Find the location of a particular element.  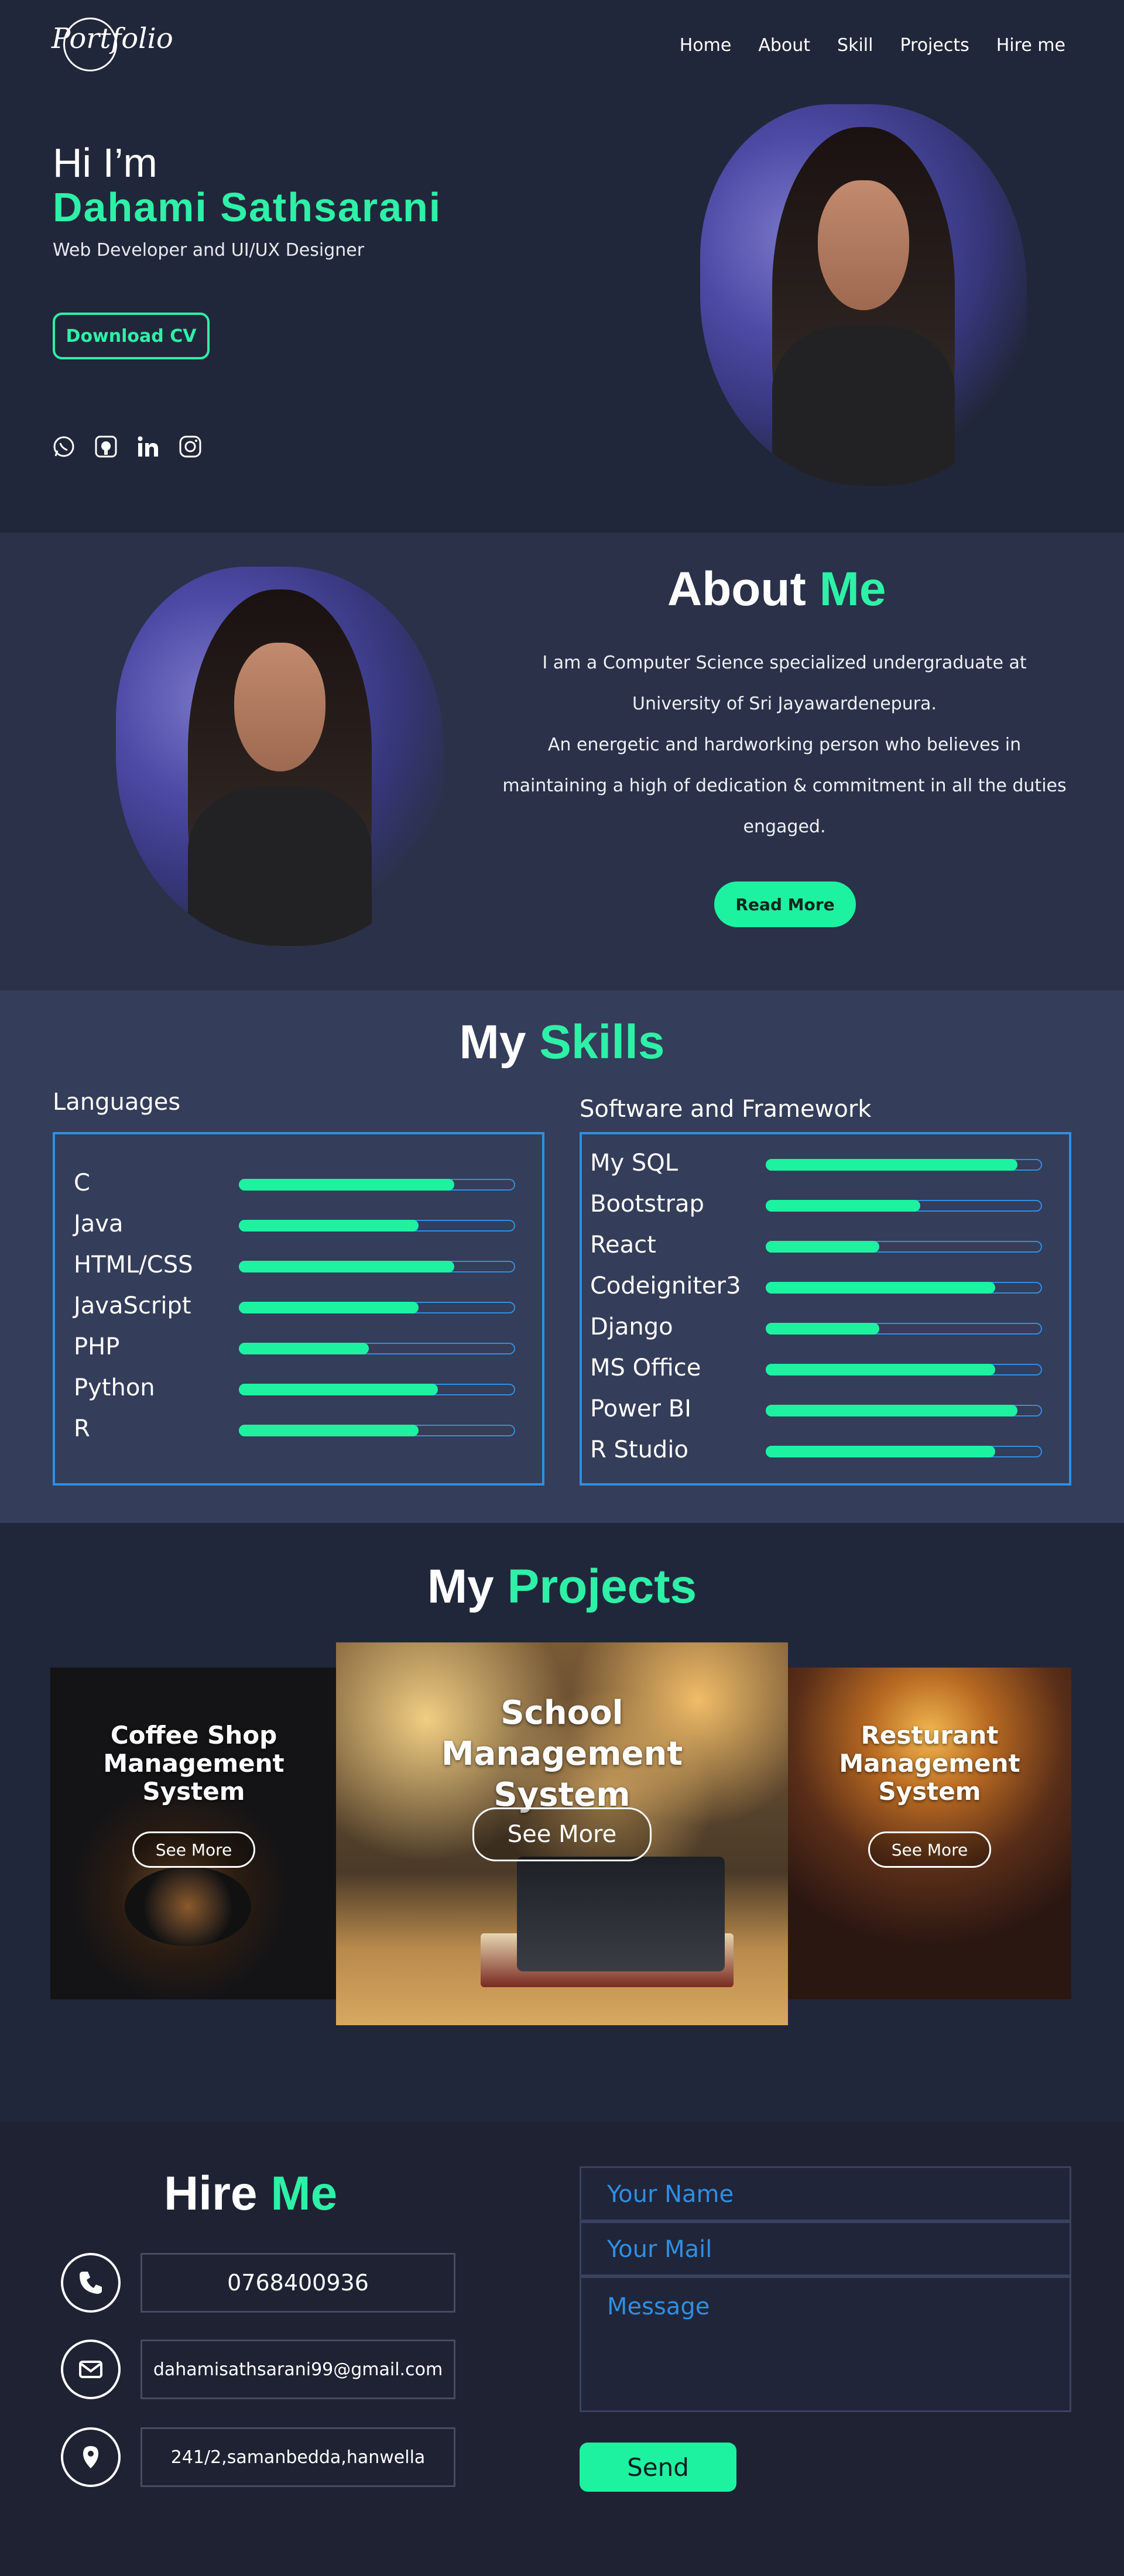

languages-heading: Languages is located at coordinates (117, 1103).